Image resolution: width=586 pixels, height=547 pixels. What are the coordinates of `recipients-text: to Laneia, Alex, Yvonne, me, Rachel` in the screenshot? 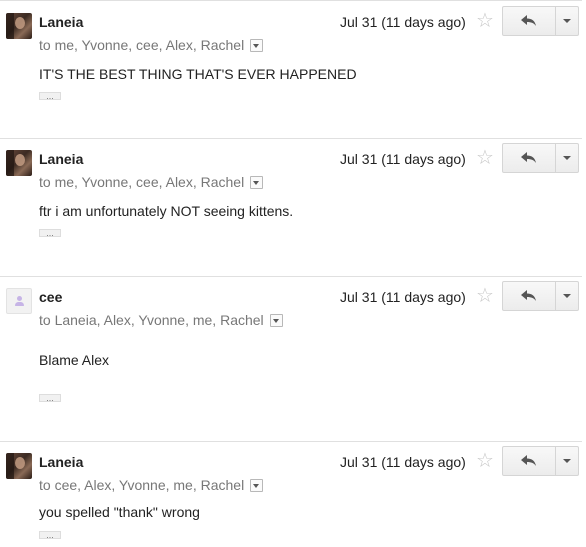 It's located at (151, 320).